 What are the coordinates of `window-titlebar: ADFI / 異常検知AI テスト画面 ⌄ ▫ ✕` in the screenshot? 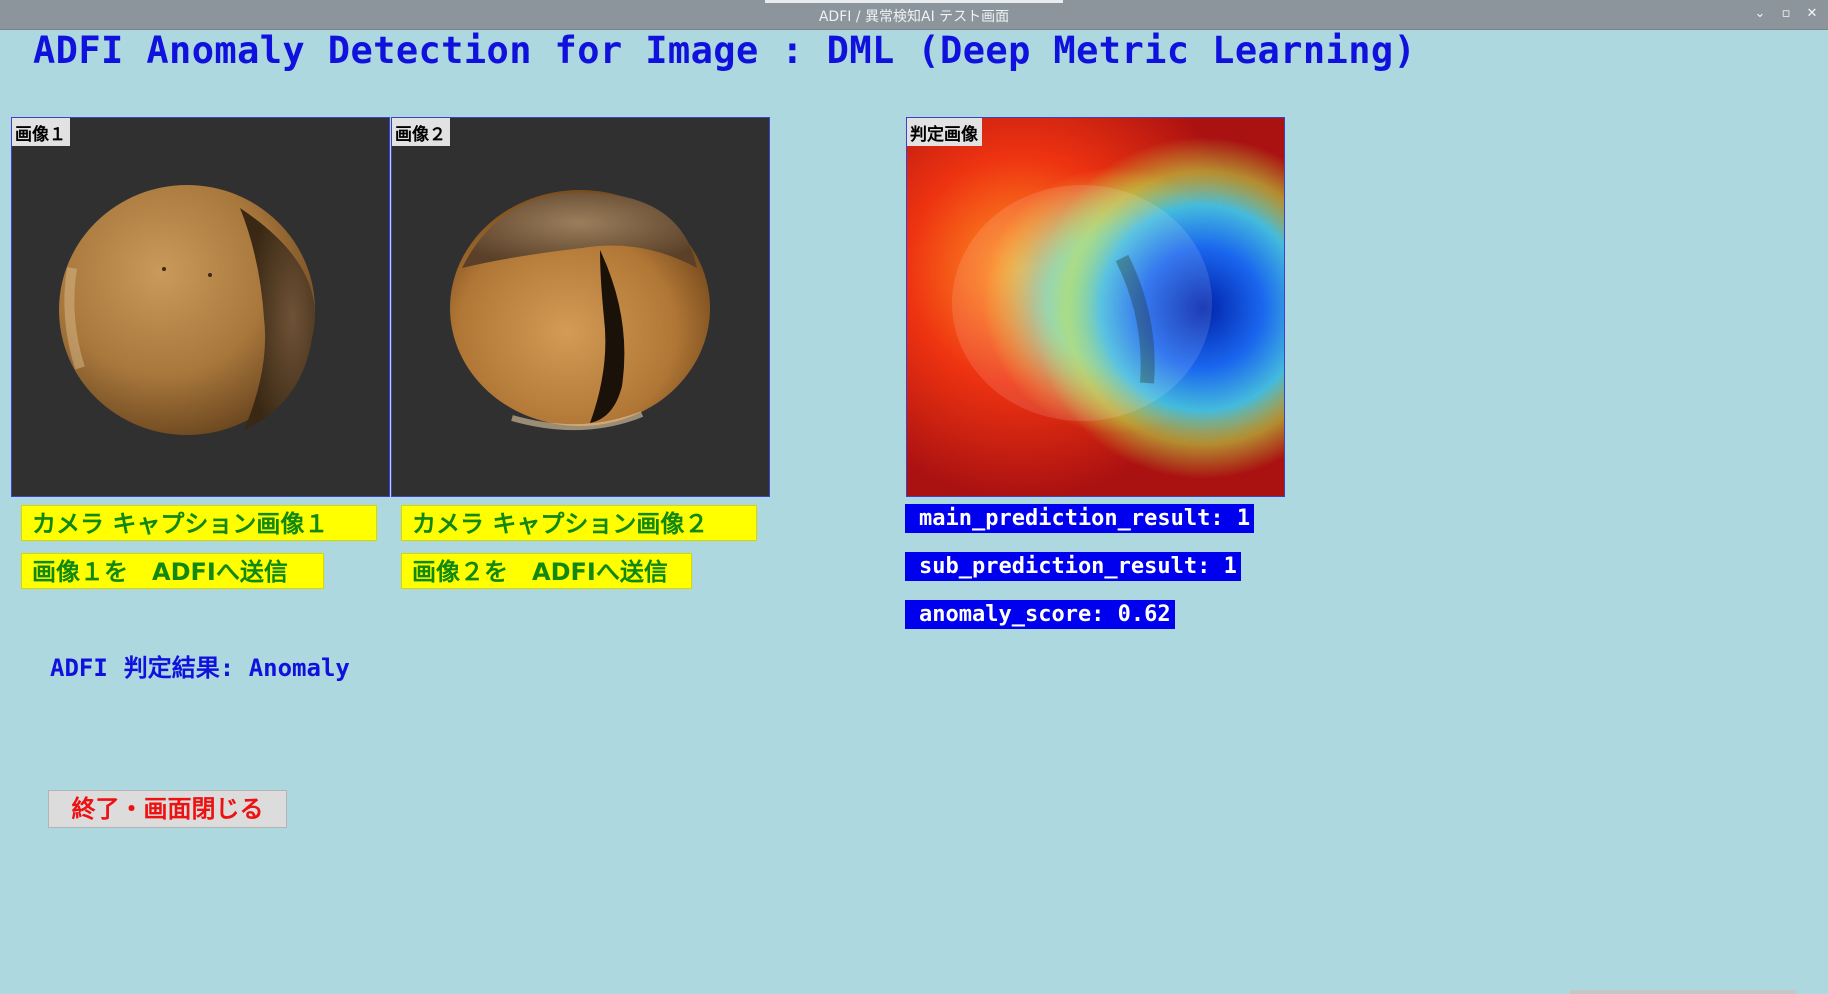 It's located at (914, 15).